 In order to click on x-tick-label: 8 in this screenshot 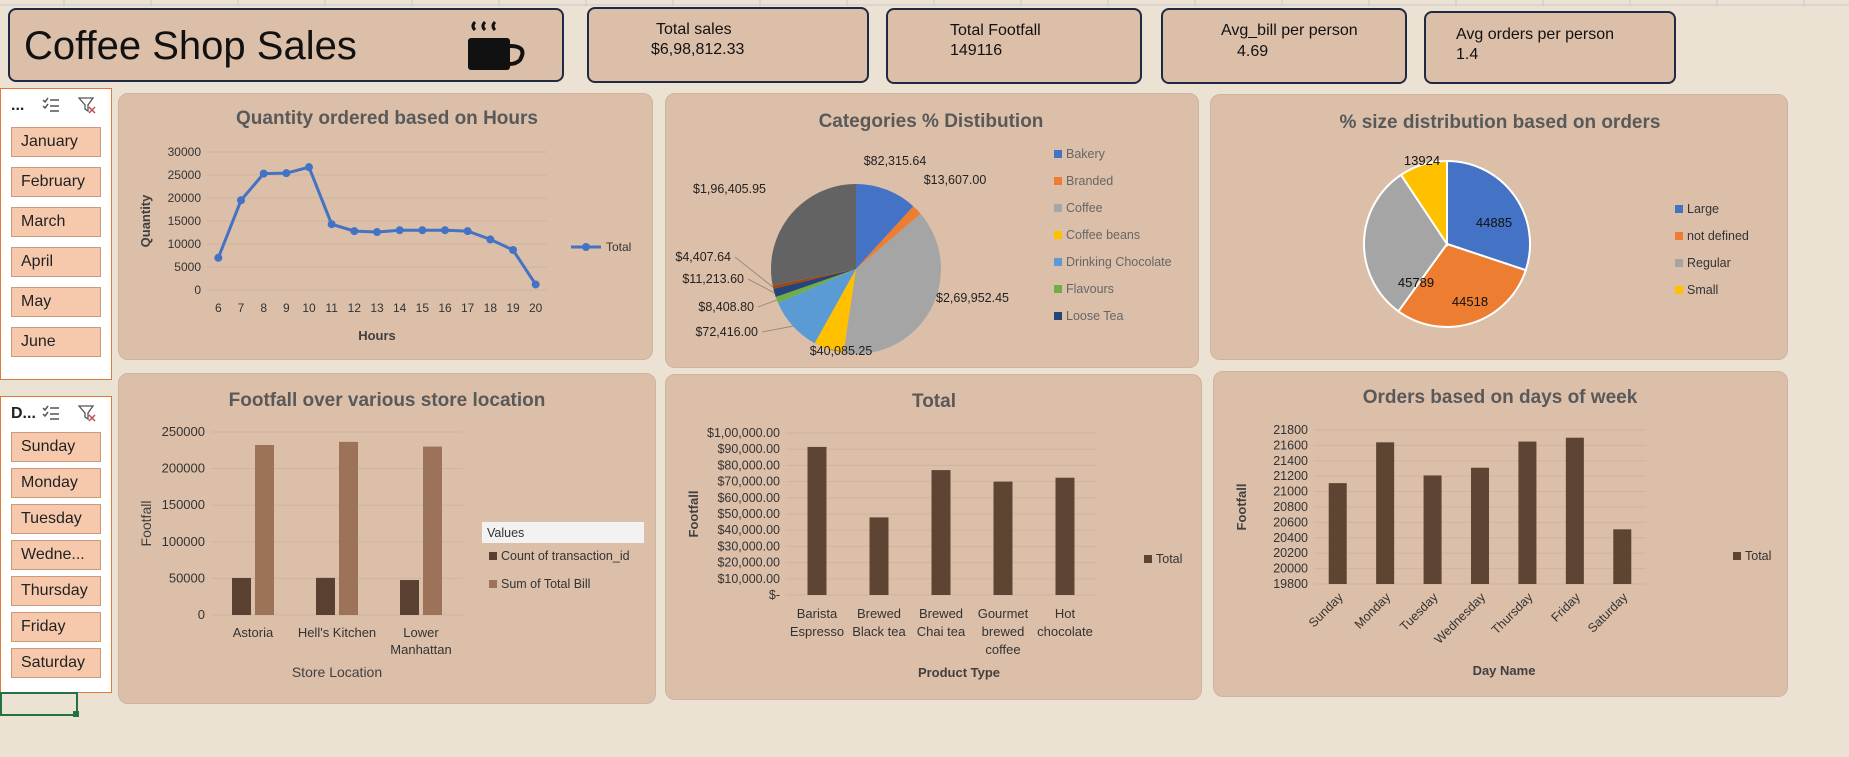, I will do `click(263, 308)`.